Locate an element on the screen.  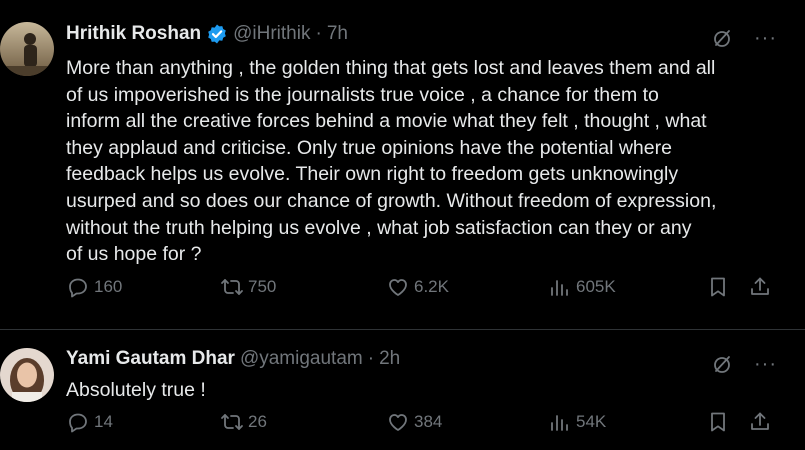
like-button: 6.2K is located at coordinates (417, 287).